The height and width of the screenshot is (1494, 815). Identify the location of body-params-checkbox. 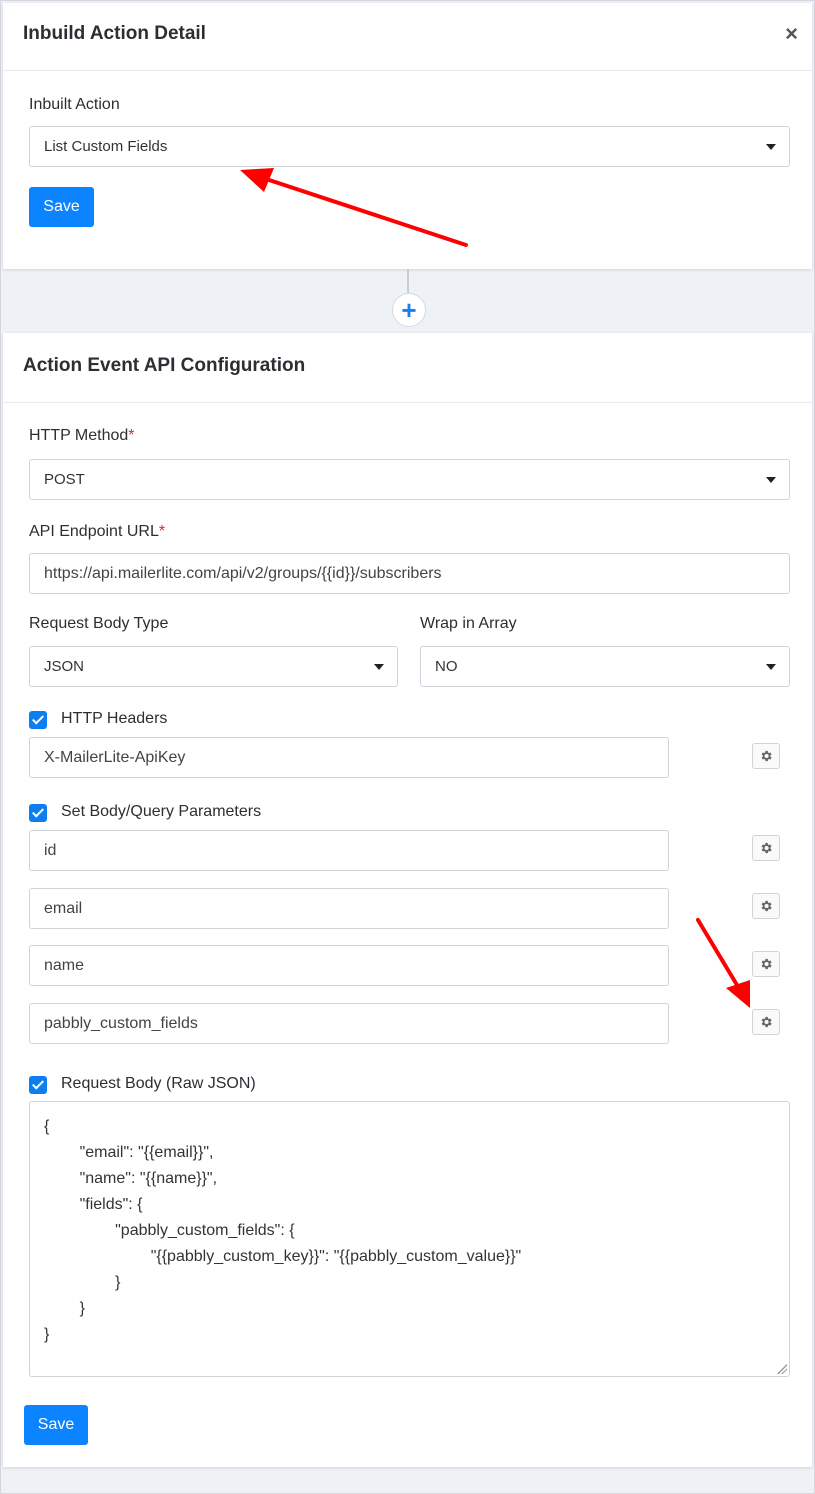
(38, 813).